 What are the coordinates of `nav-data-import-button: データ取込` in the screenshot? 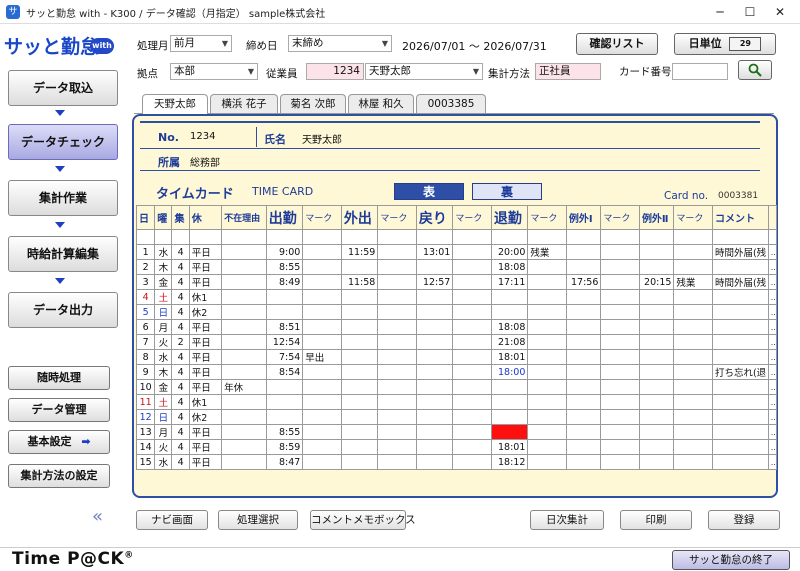 It's located at (63, 88).